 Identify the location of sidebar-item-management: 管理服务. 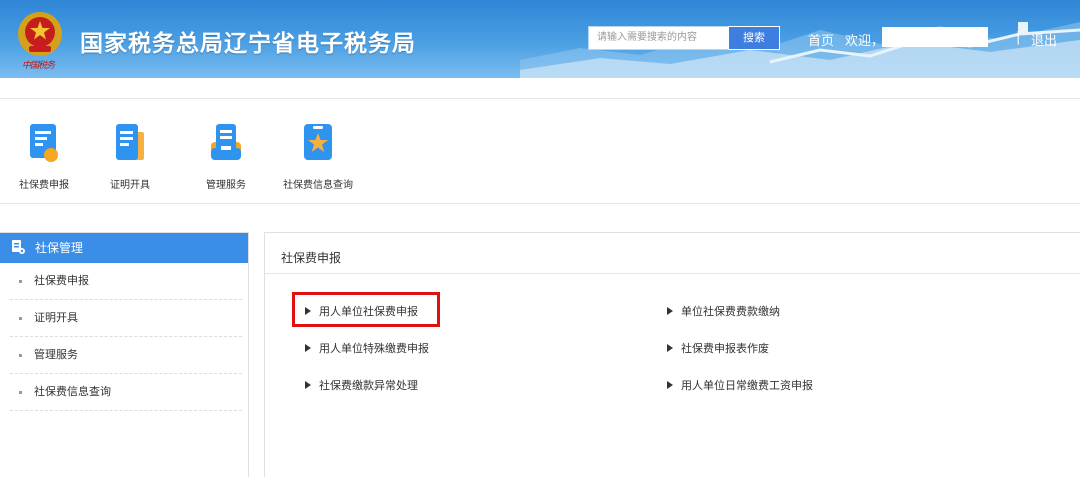
(126, 355).